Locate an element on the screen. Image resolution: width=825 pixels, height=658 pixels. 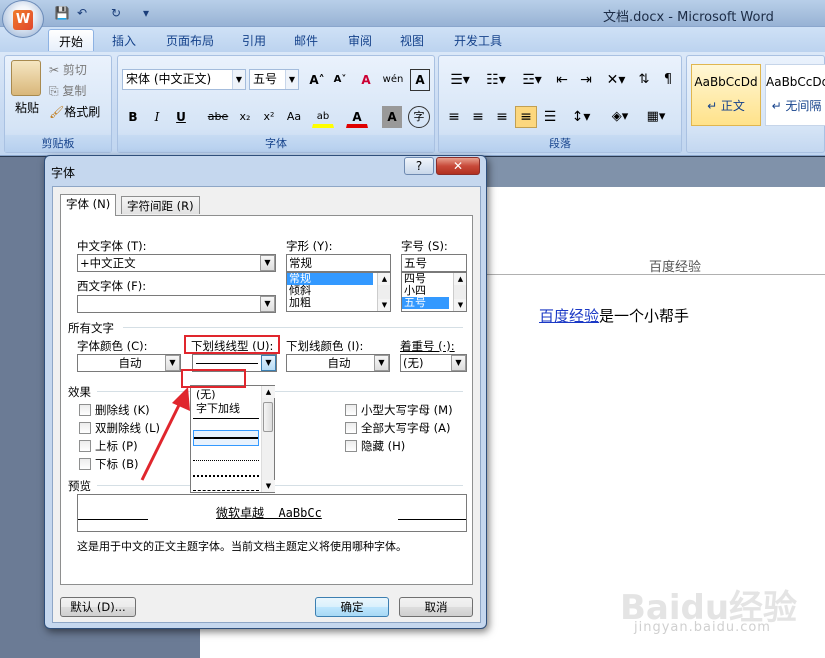
align-left-icon: ≡ is located at coordinates (454, 117).